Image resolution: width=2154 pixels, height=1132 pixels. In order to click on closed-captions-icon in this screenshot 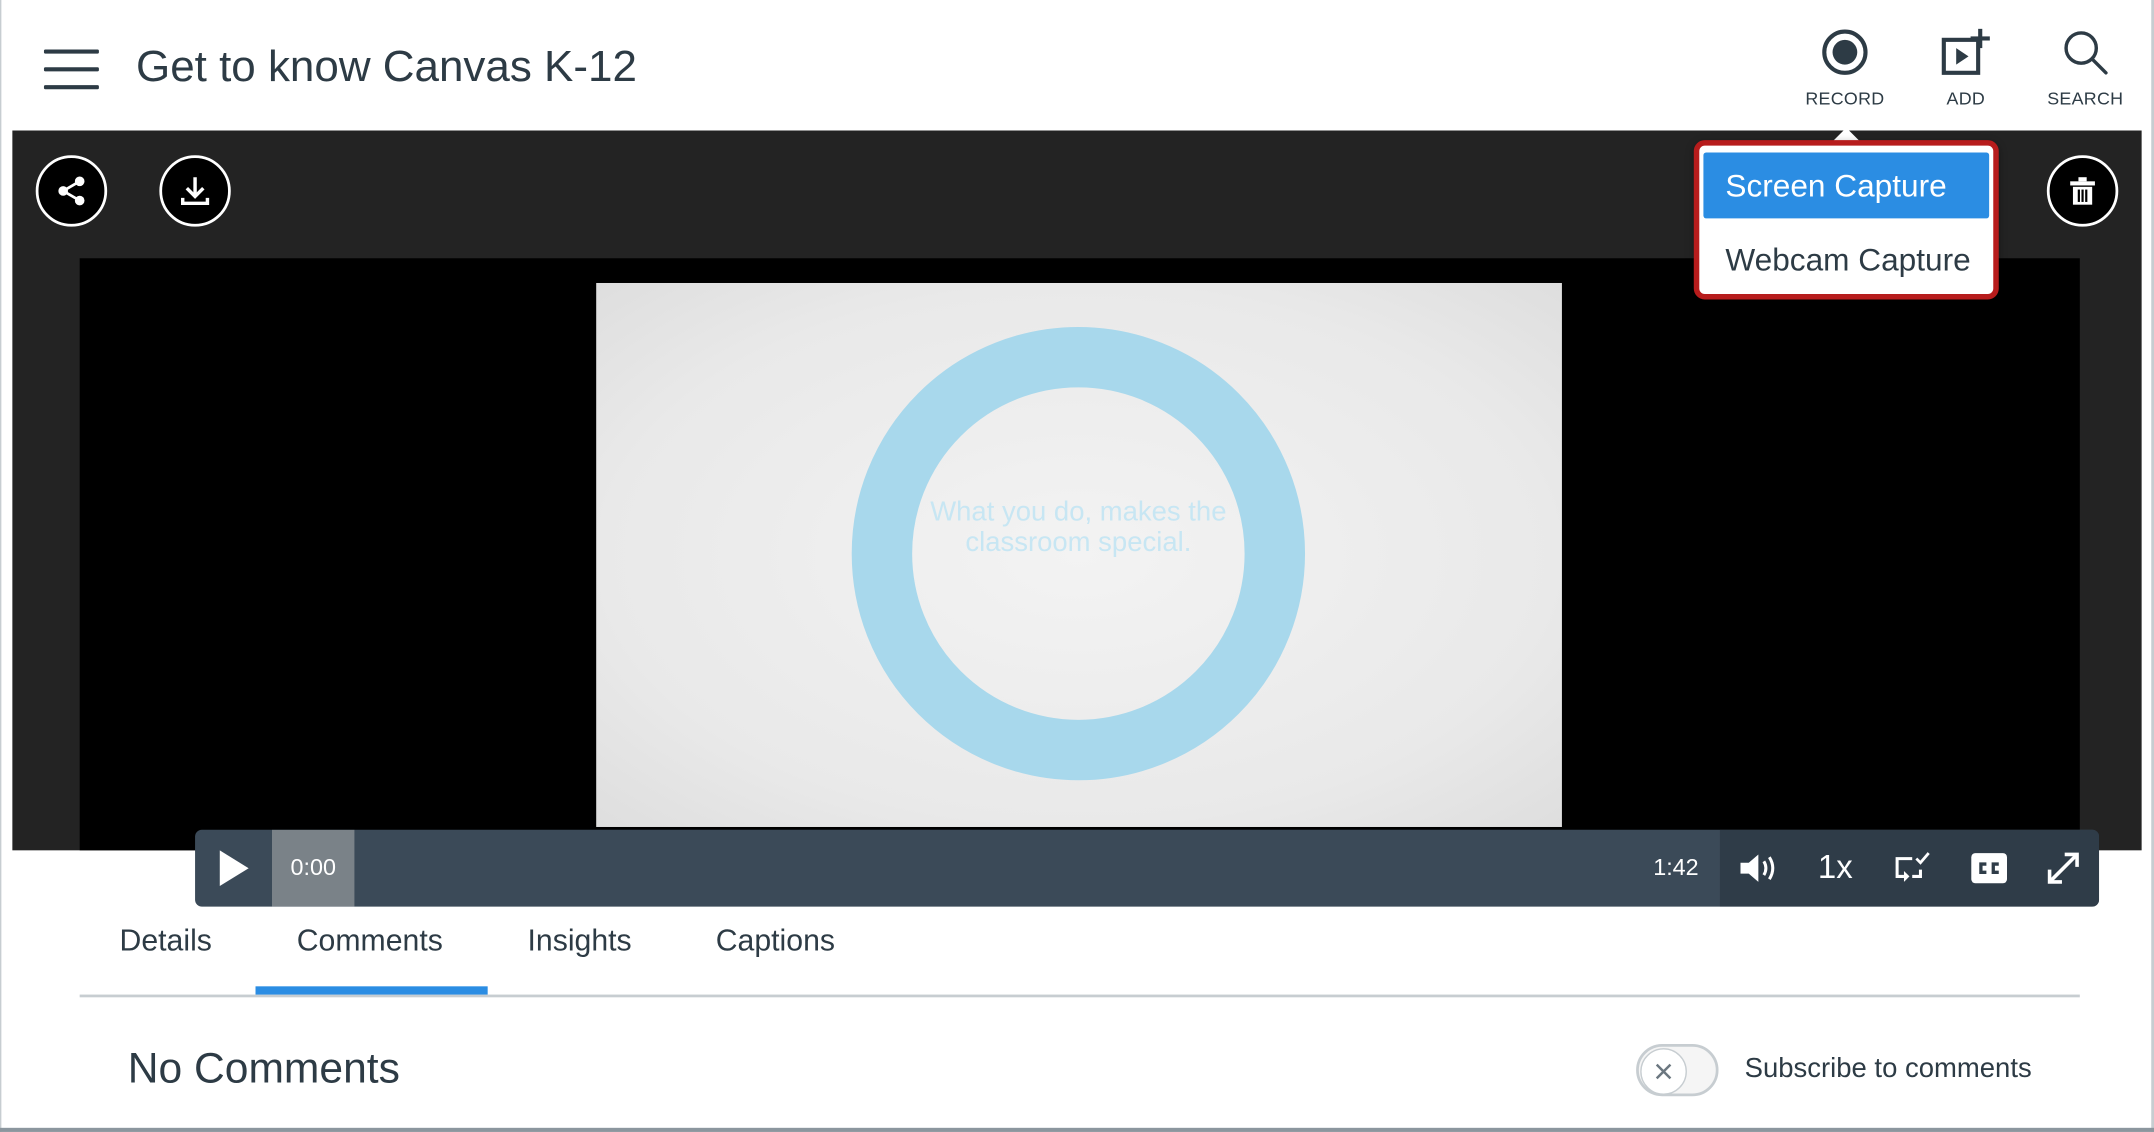, I will do `click(1989, 868)`.